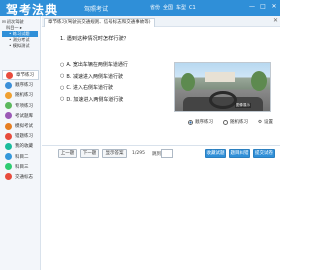 This screenshot has width=320, height=270. I want to click on option-a: ○ A. 宽出车辆在两侧车道通行, so click(95, 65).